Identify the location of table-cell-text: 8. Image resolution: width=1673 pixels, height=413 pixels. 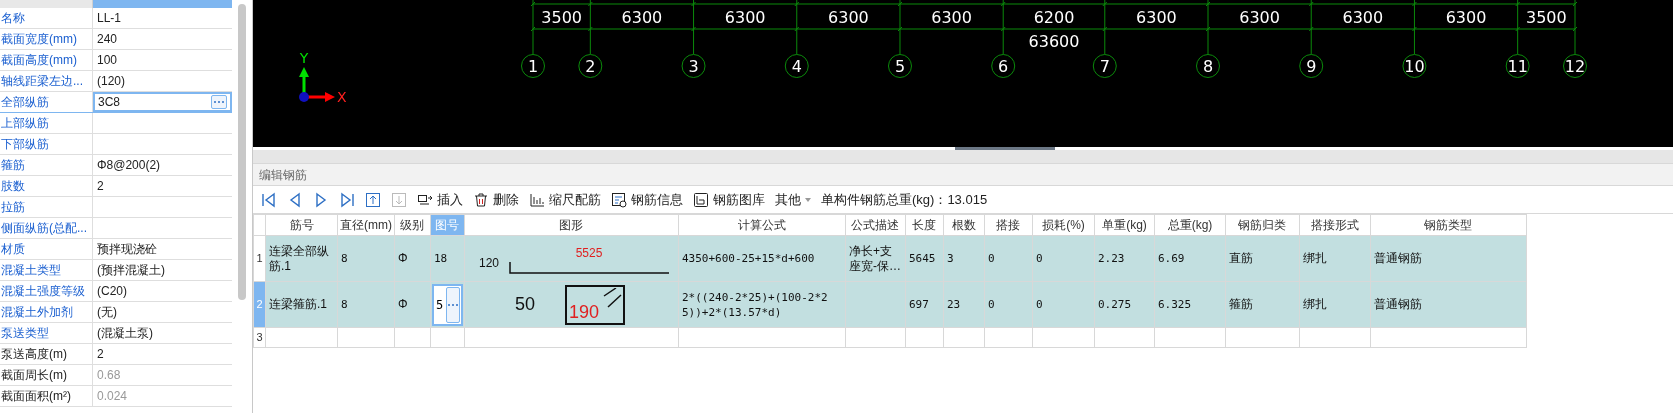
(344, 258).